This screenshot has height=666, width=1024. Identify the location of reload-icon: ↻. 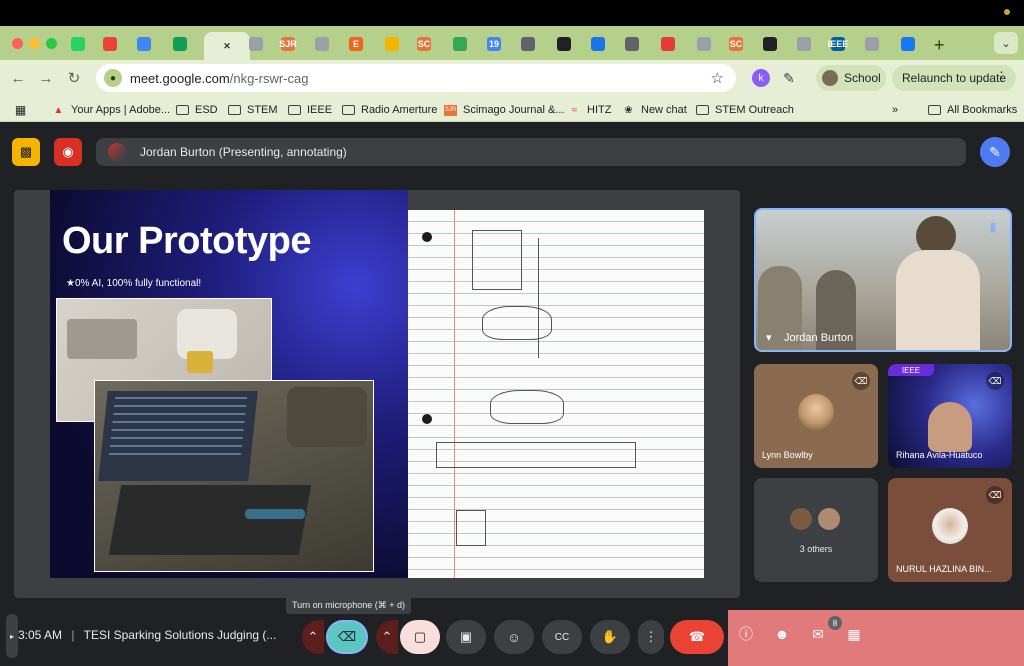
(74, 78).